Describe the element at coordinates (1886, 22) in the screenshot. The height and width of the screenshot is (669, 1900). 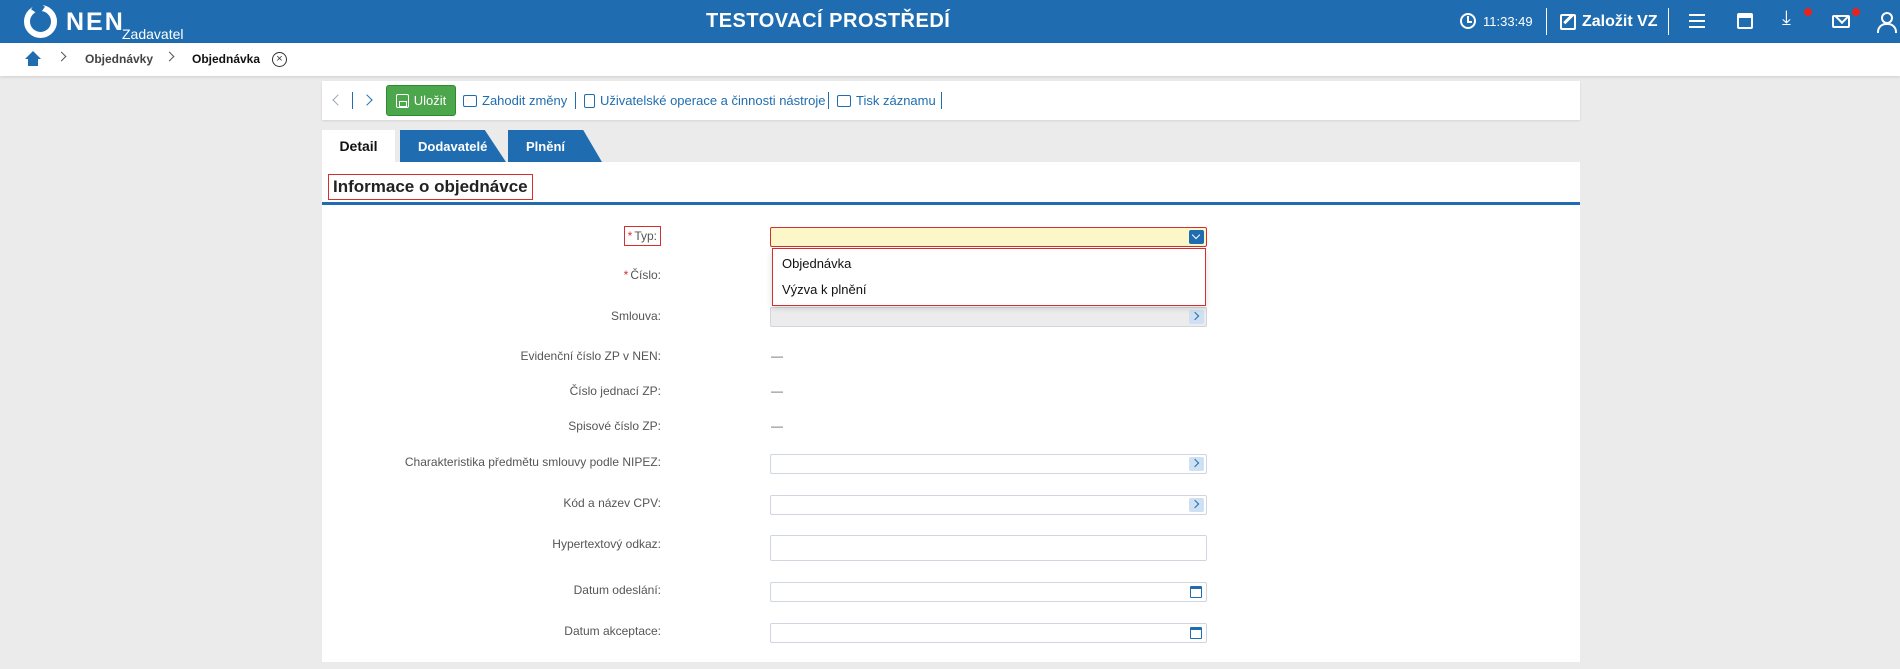
I see `user-icon` at that location.